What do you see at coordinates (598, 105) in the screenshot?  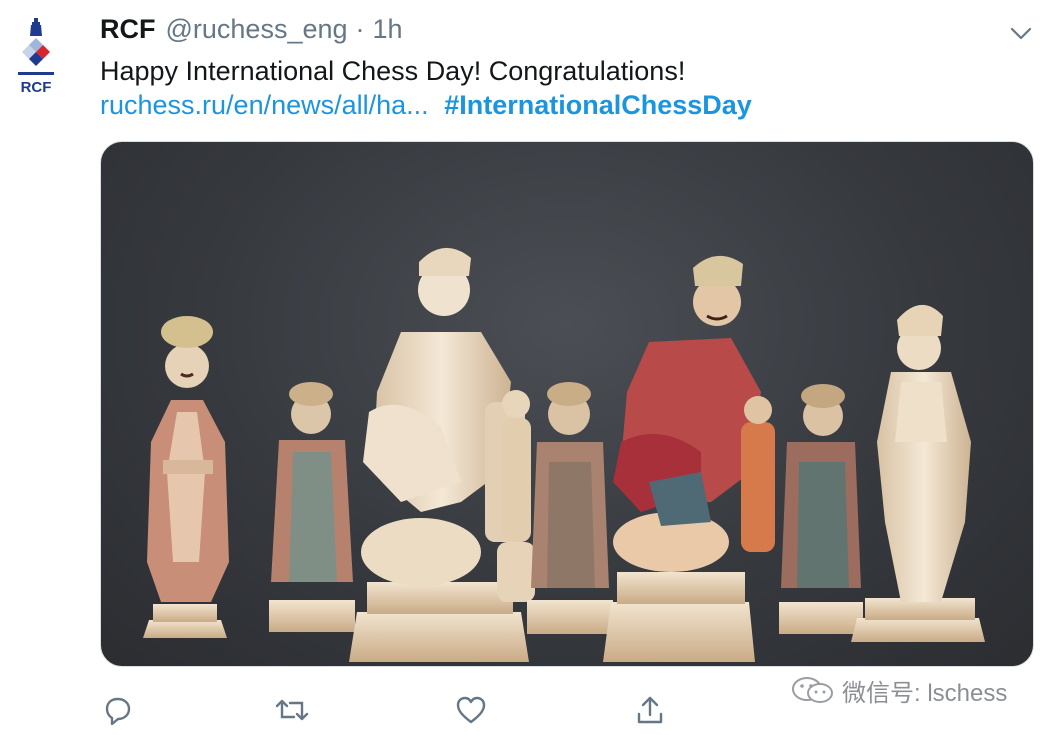 I see `hashtag-link: #InternationalChessDay` at bounding box center [598, 105].